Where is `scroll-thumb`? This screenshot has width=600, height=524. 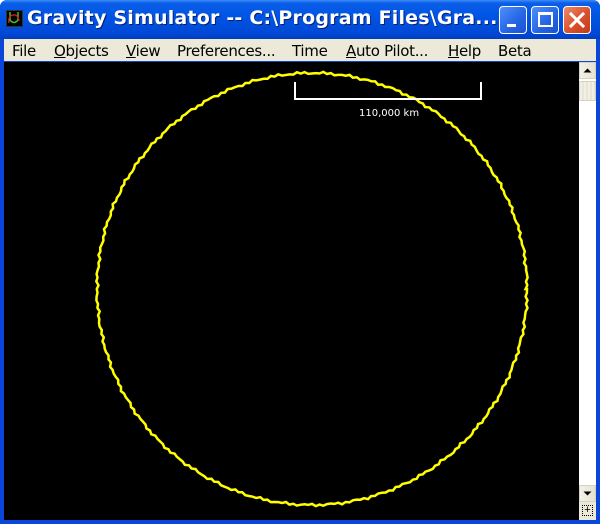
scroll-thumb is located at coordinates (587, 91).